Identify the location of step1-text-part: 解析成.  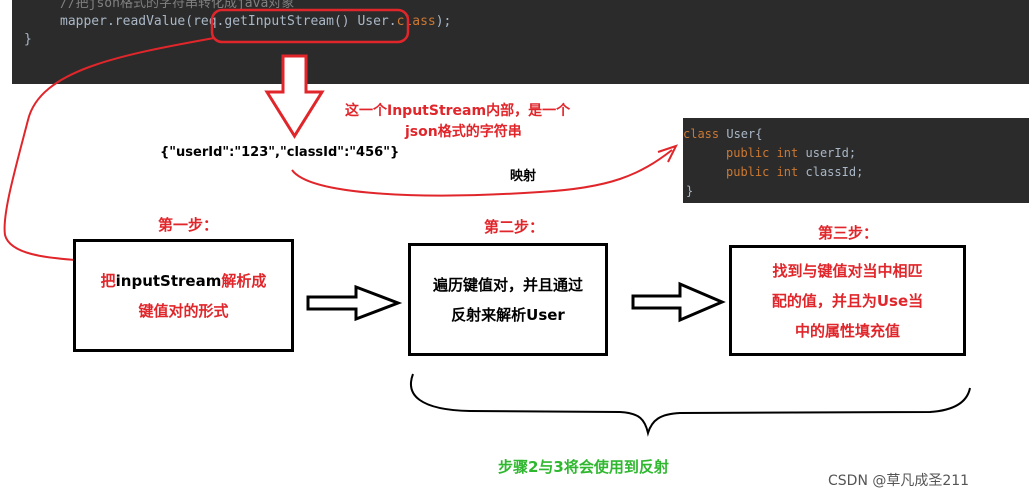
(244, 280).